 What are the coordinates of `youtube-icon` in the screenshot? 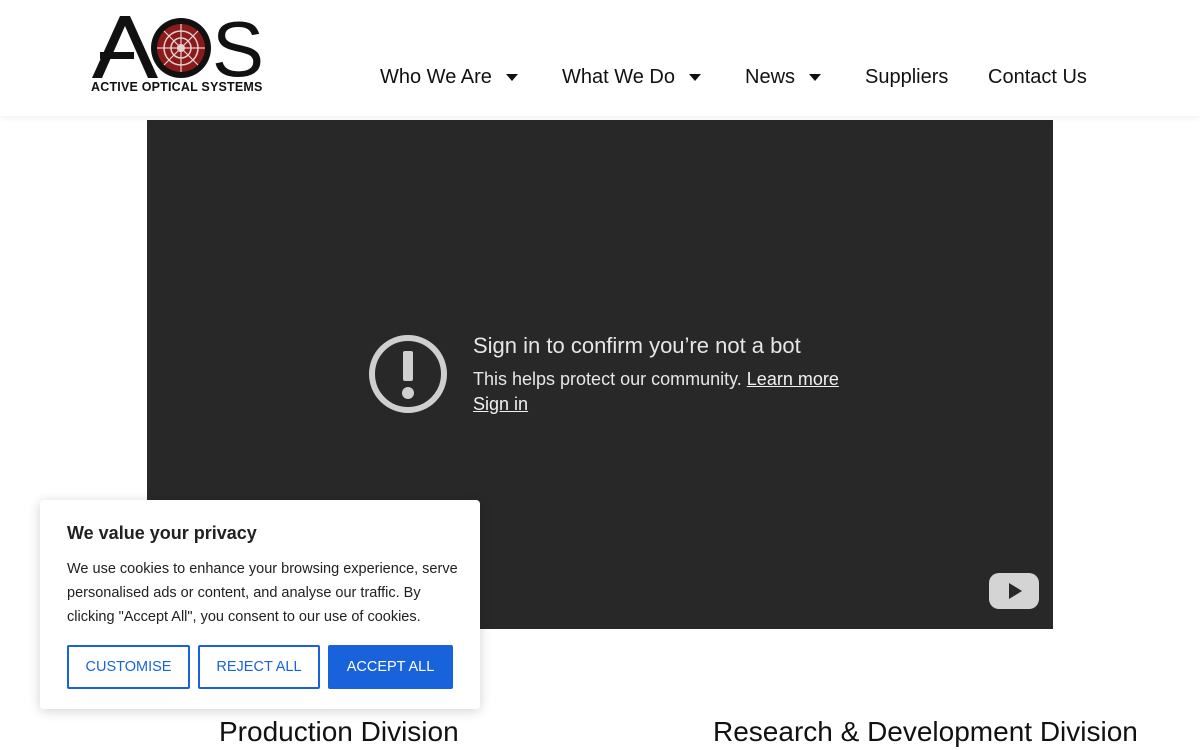 It's located at (1014, 591).